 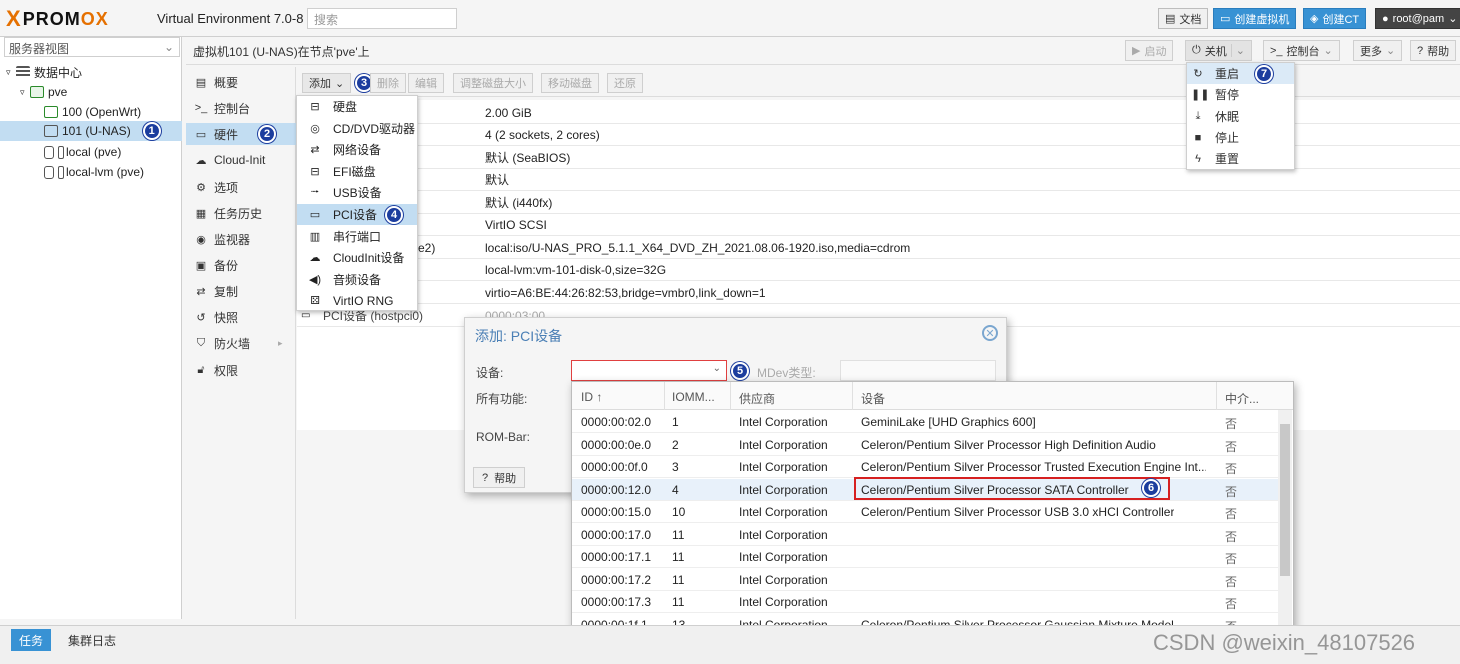 I want to click on hardware-row: local-lvm:vm-101-disk-0,size=32G, so click(x=878, y=270).